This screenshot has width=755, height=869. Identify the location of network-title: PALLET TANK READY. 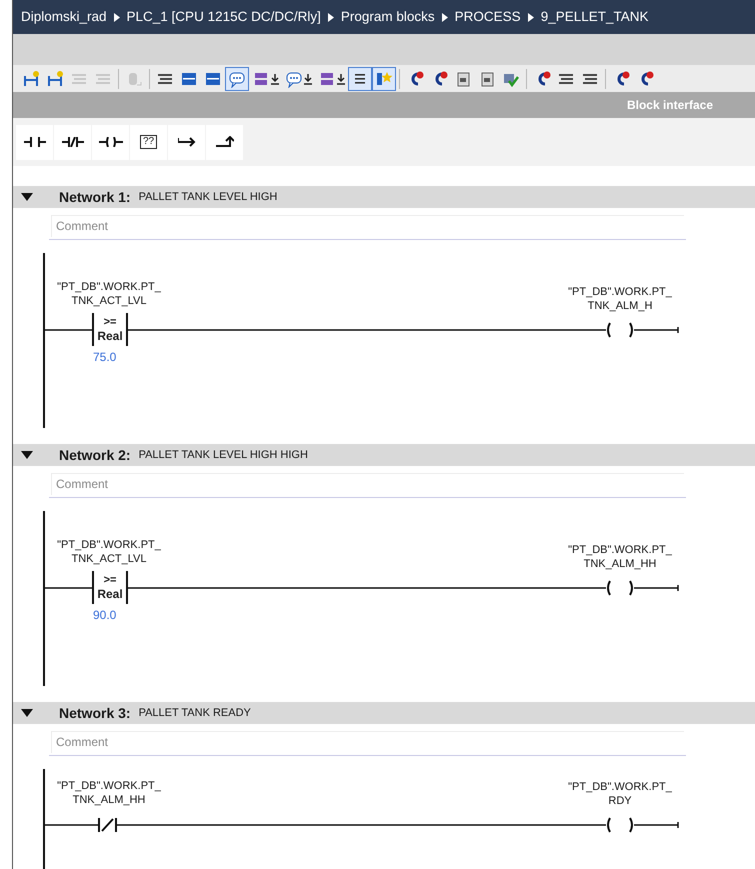
(194, 713).